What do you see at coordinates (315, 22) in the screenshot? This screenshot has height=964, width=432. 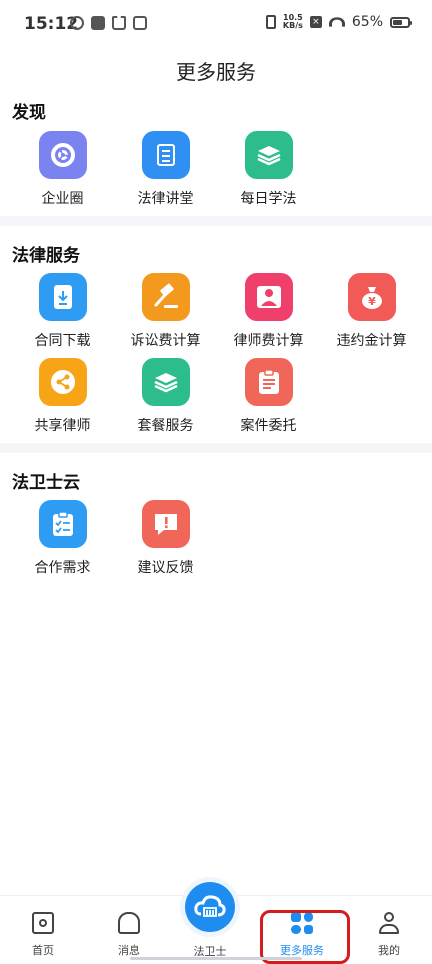 I see `no-sim-icon: ×` at bounding box center [315, 22].